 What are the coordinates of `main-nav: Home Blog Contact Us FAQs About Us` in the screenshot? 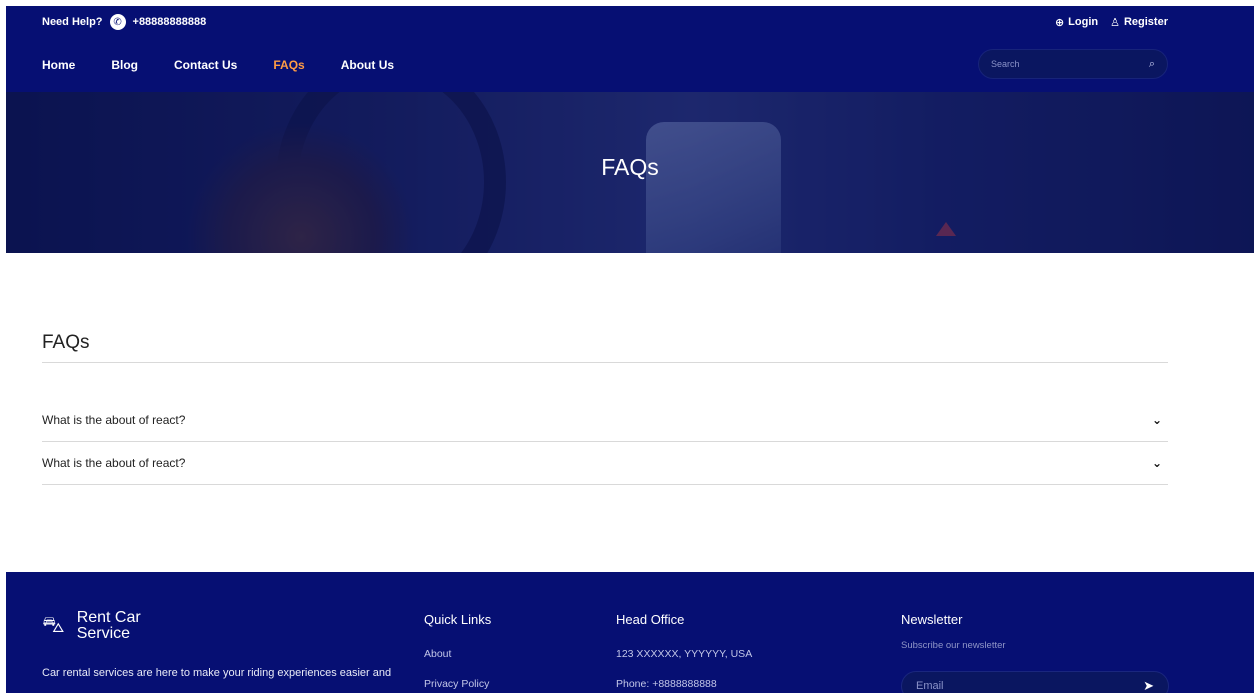 It's located at (218, 65).